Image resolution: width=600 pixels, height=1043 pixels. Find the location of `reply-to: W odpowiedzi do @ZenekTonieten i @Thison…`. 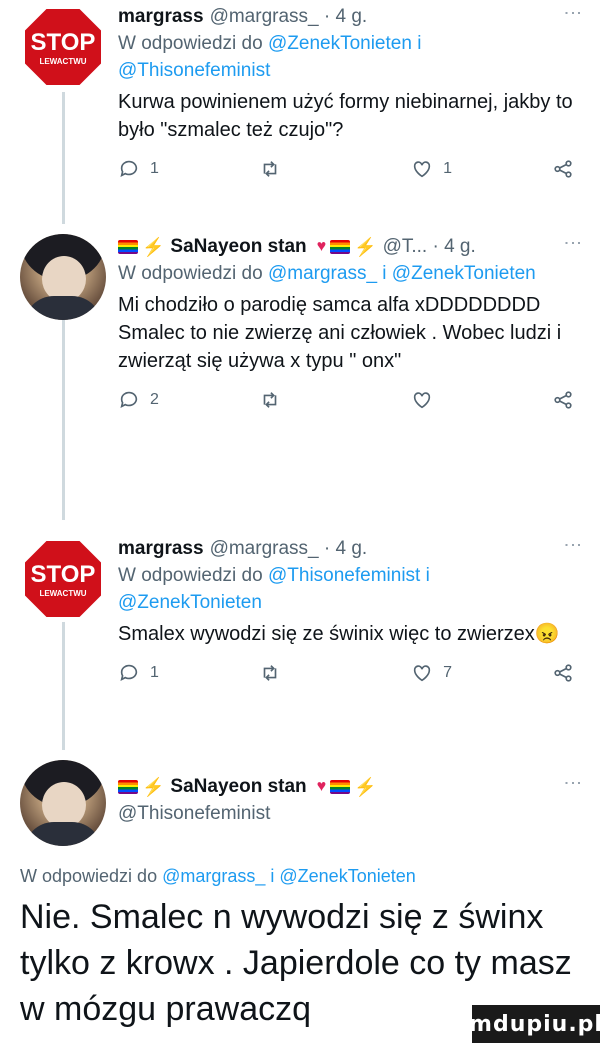

reply-to: W odpowiedzi do @ZenekTonieten i @Thison… is located at coordinates (270, 57).